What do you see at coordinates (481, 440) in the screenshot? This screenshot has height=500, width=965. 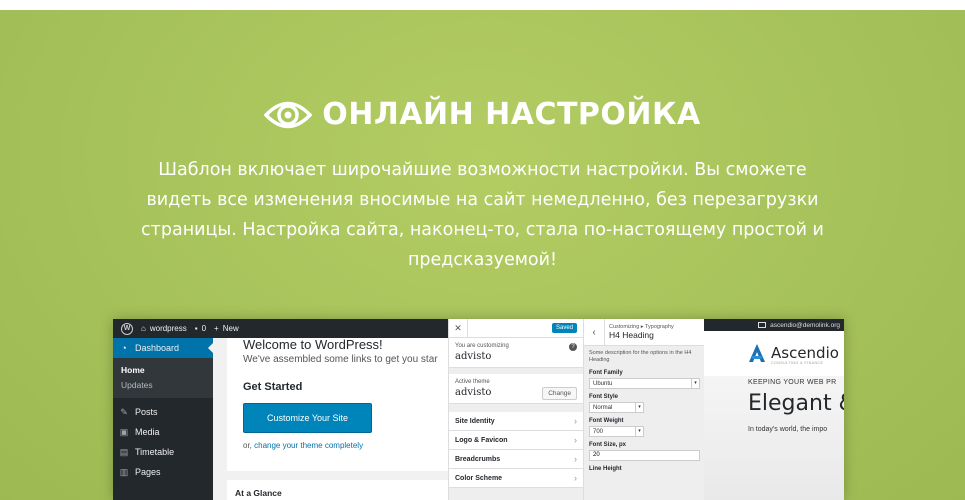 I see `section-label: Logo & Favicon` at bounding box center [481, 440].